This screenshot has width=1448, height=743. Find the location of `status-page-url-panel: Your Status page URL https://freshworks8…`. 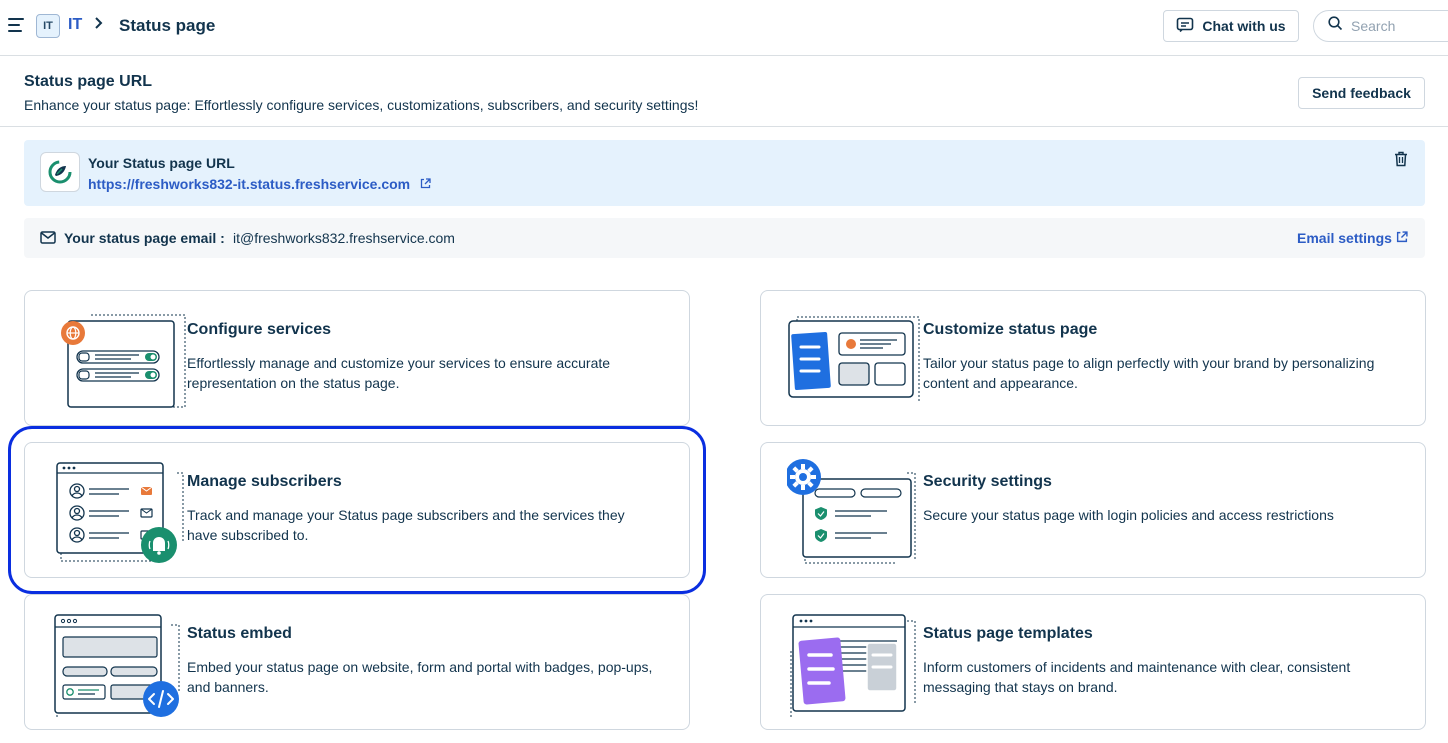

status-page-url-panel: Your Status page URL https://freshworks8… is located at coordinates (724, 173).